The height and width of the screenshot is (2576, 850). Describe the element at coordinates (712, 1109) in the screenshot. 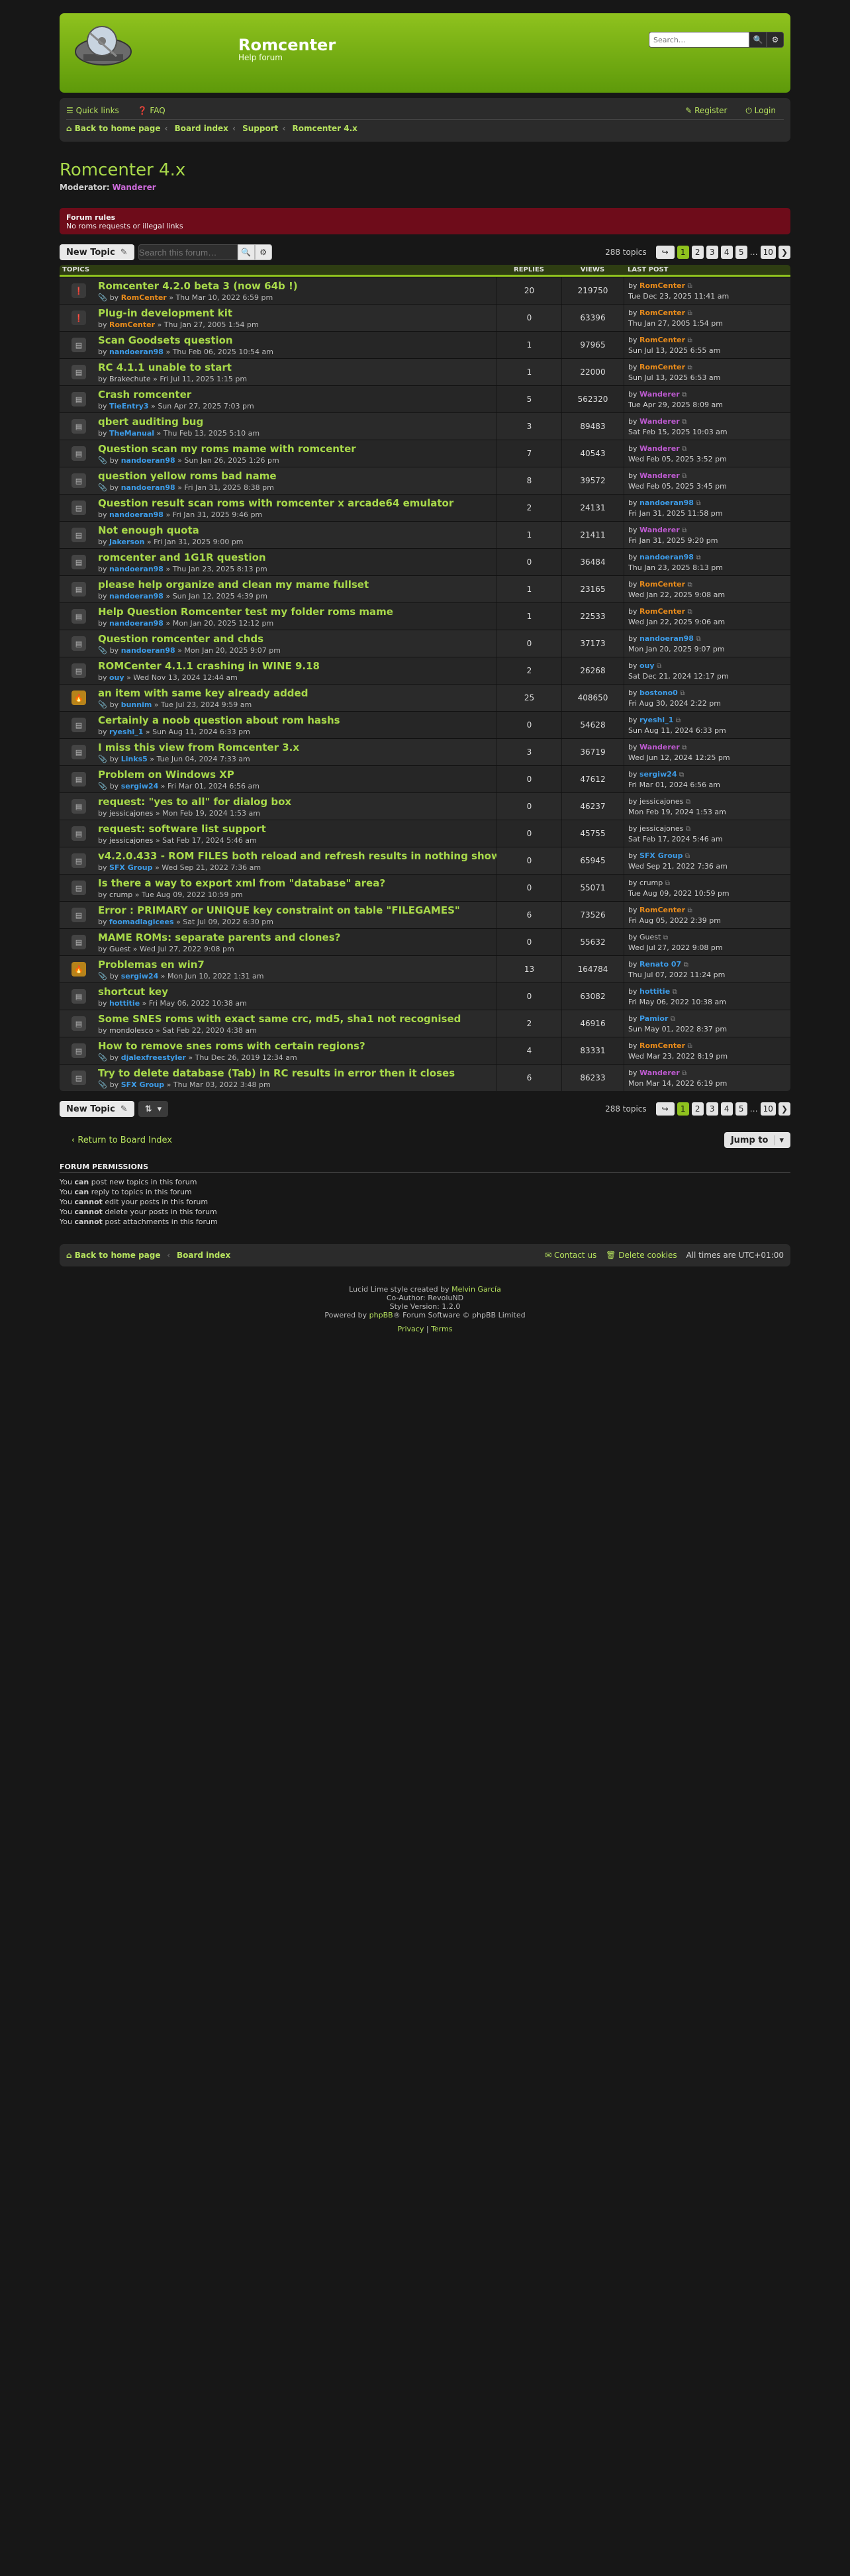

I see `page-3: 3` at that location.